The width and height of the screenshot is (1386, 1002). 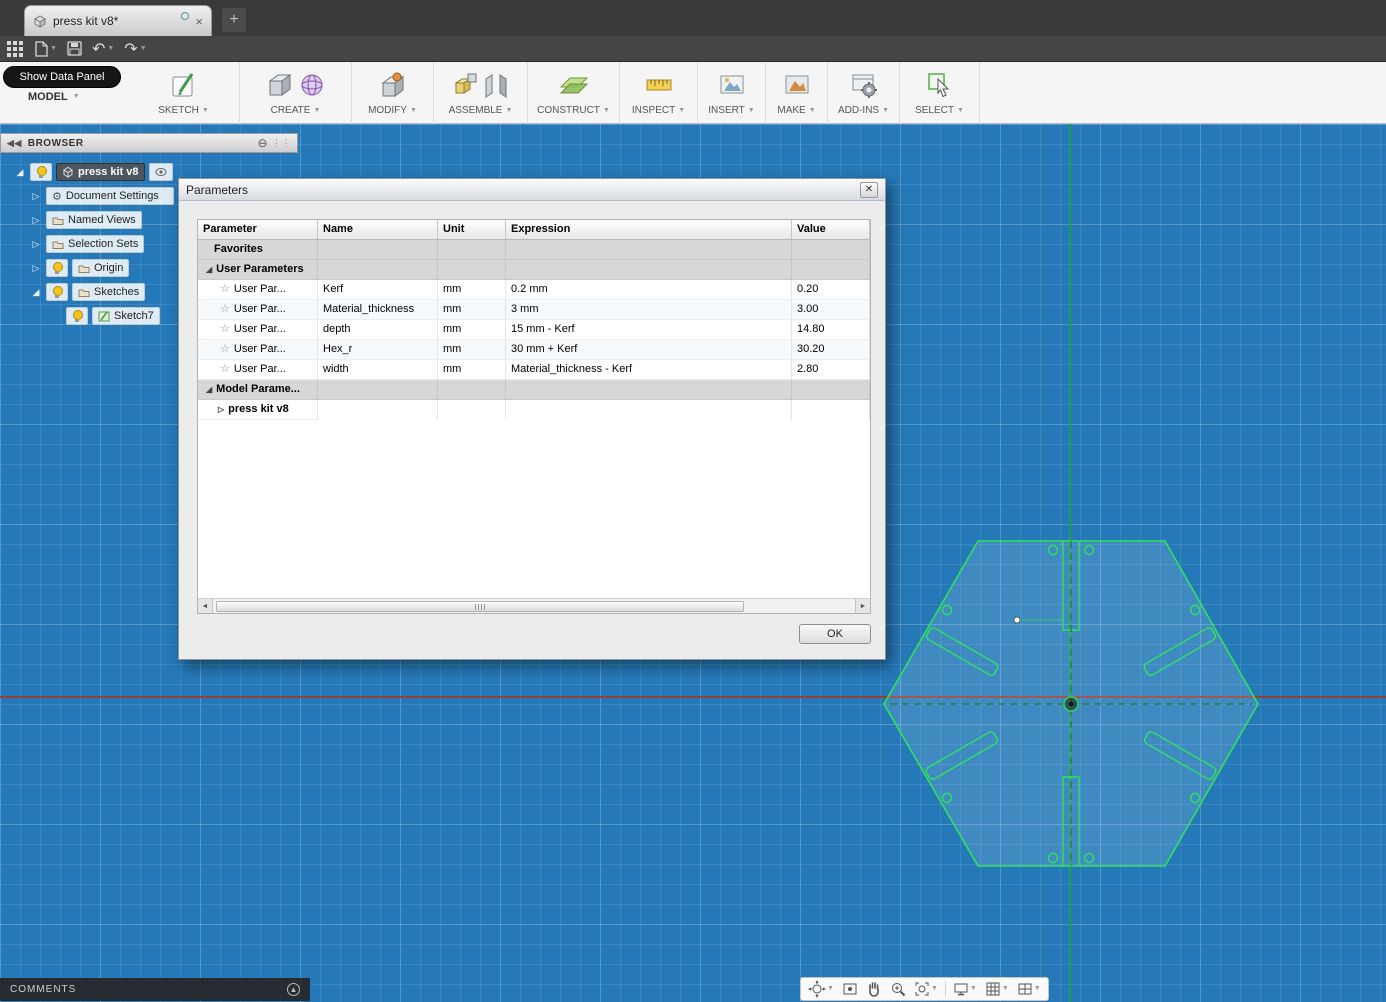 I want to click on apps-grid-icon, so click(x=15, y=49).